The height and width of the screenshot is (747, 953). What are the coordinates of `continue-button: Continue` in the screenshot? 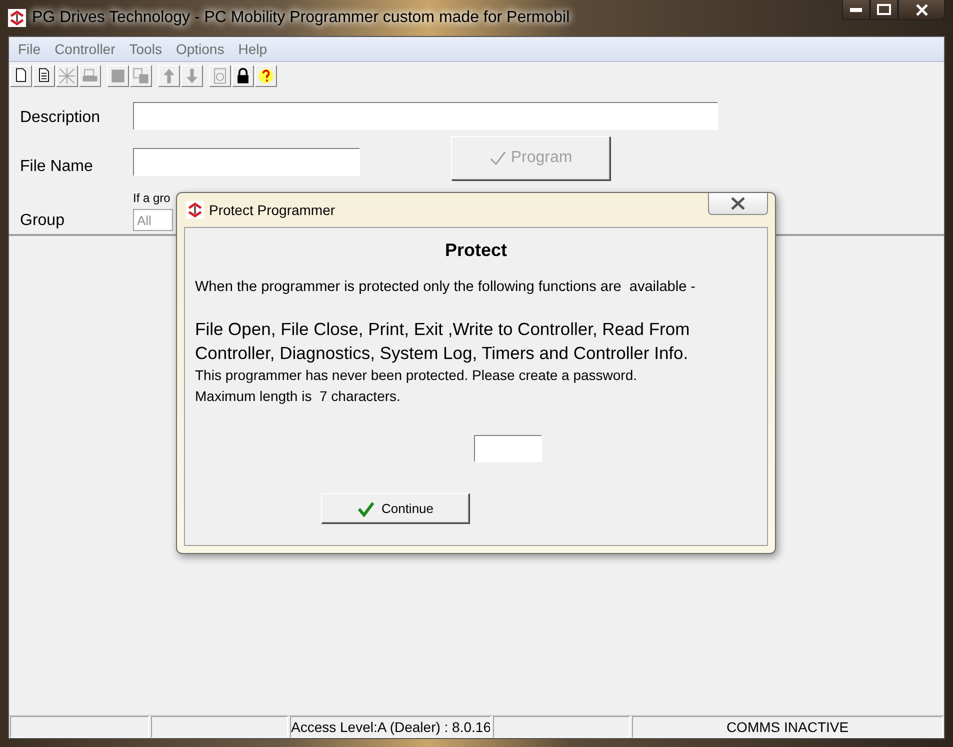 It's located at (395, 508).